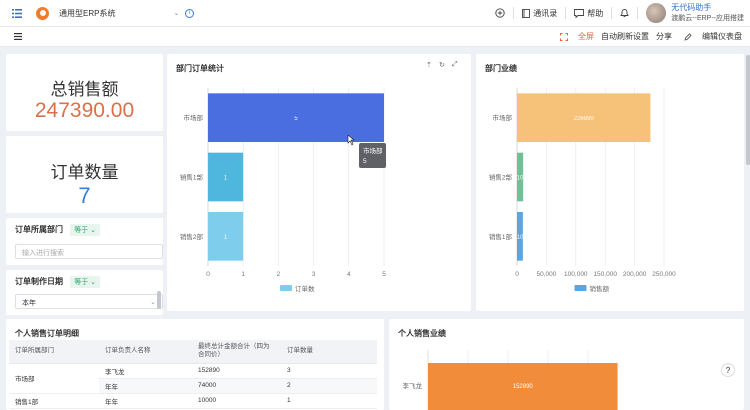  I want to click on expand-icon: ⤢, so click(455, 65).